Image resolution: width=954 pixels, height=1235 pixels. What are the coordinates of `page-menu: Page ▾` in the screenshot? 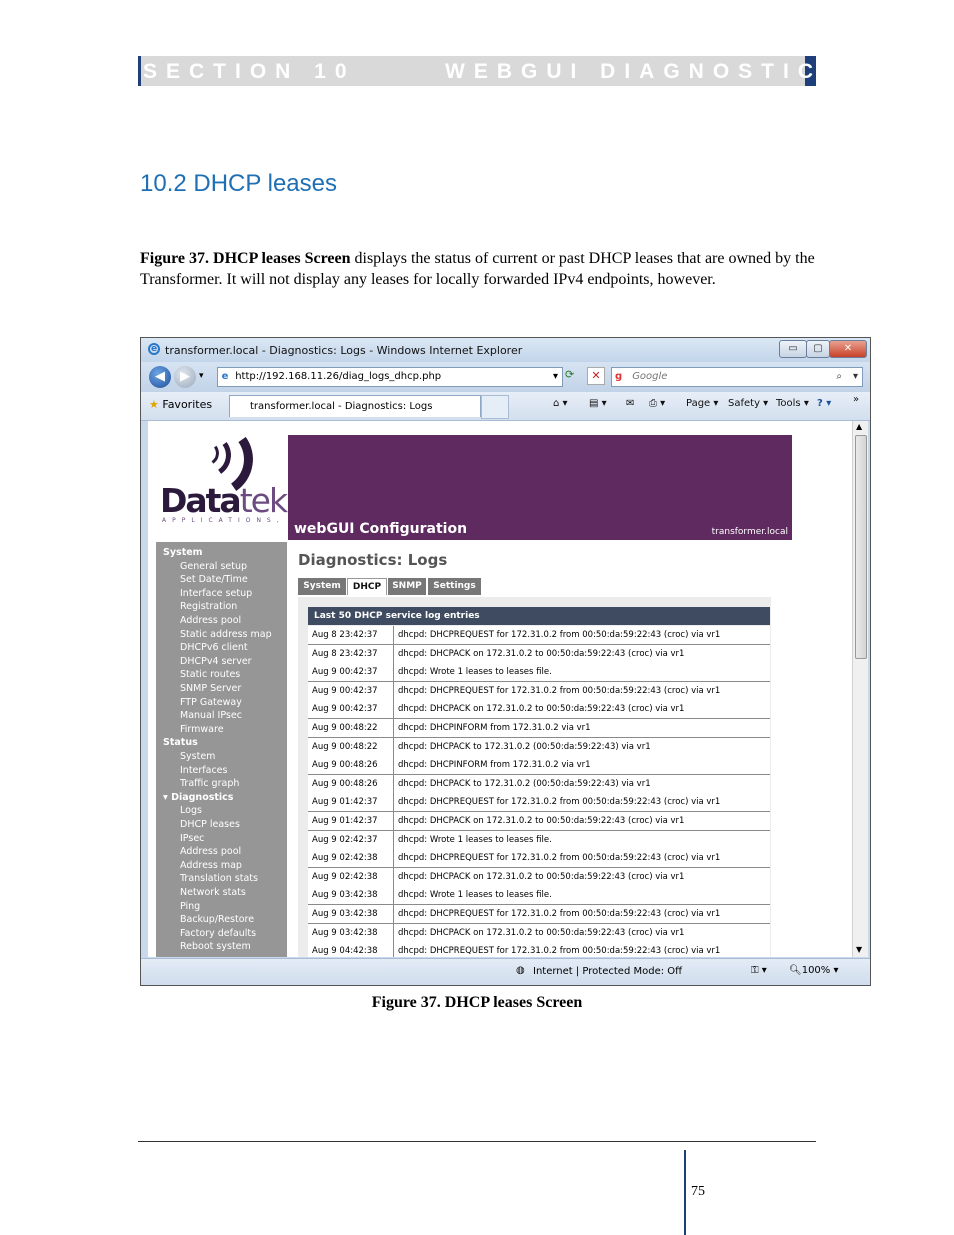 It's located at (702, 403).